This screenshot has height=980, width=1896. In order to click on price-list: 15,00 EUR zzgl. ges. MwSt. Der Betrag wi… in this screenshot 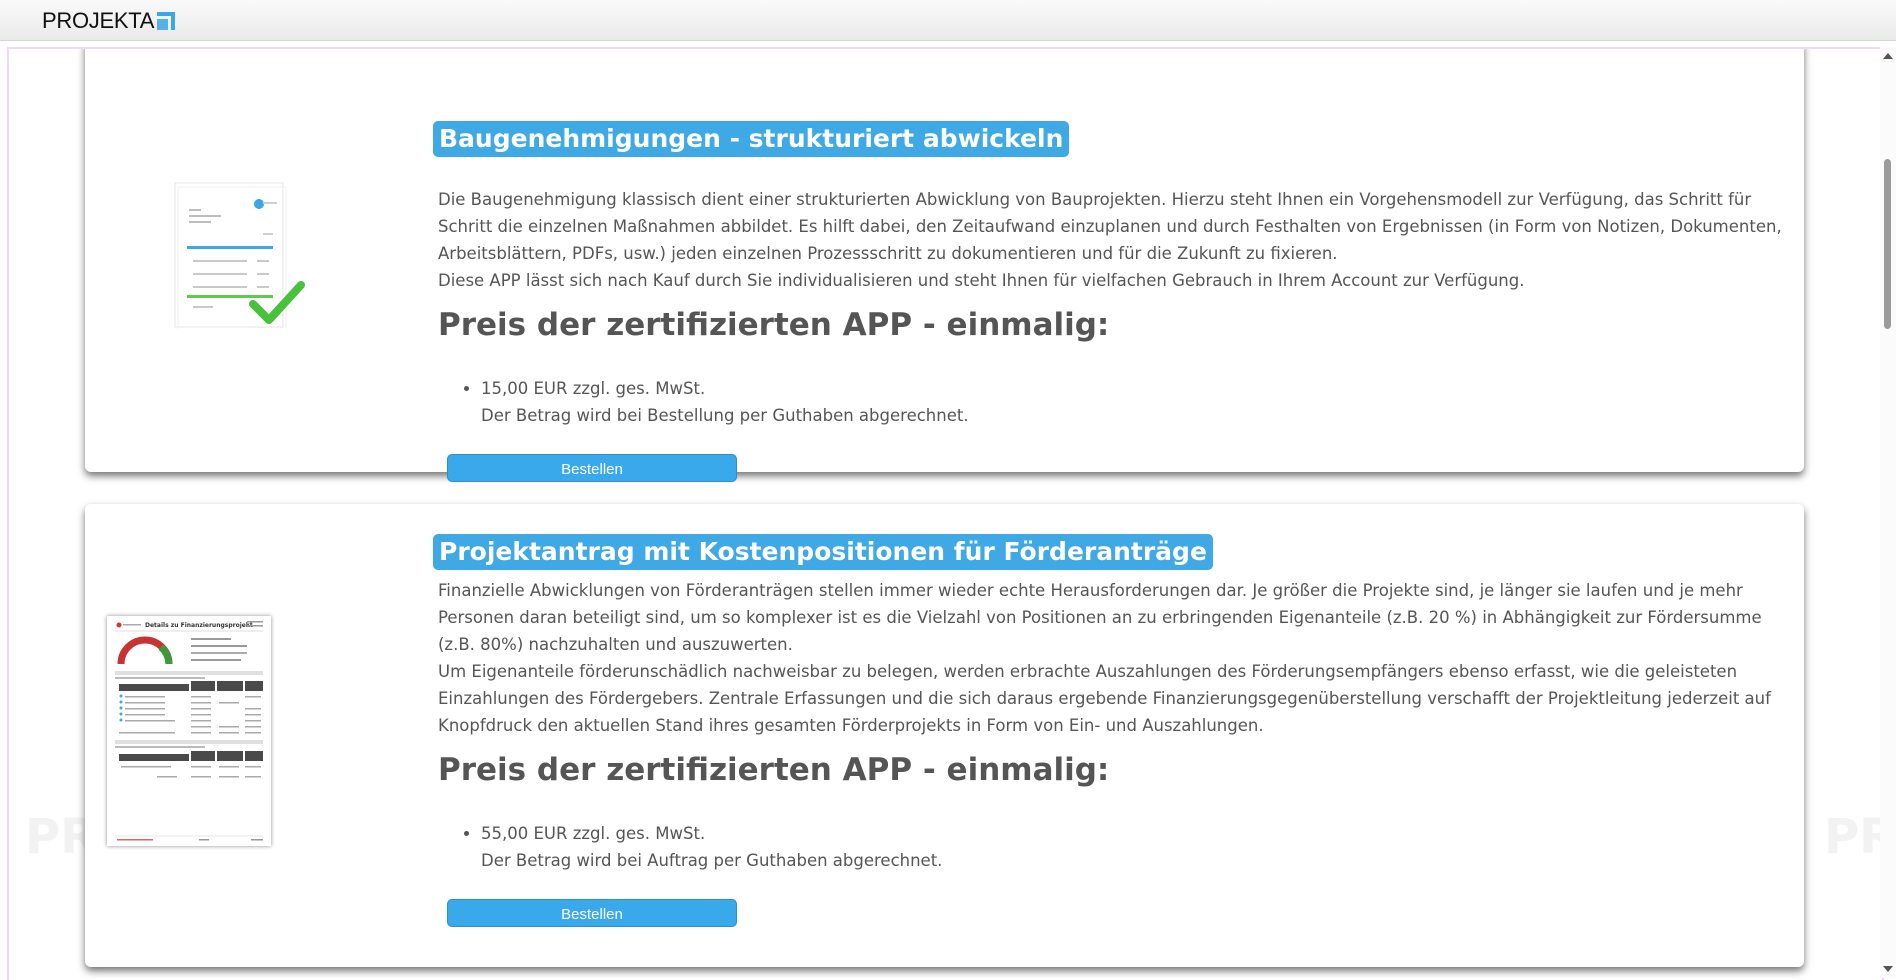, I will do `click(716, 402)`.